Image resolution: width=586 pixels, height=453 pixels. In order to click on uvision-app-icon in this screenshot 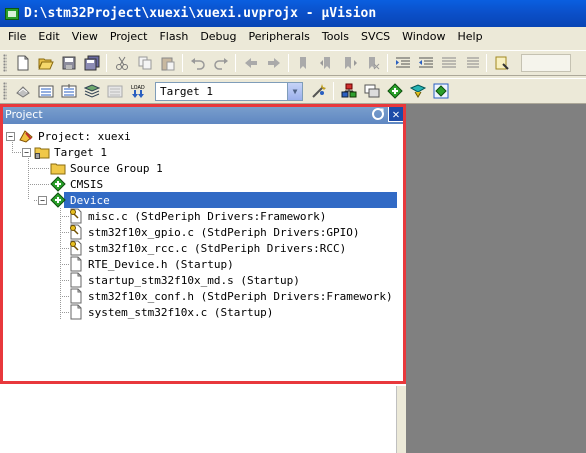, I will do `click(12, 14)`.